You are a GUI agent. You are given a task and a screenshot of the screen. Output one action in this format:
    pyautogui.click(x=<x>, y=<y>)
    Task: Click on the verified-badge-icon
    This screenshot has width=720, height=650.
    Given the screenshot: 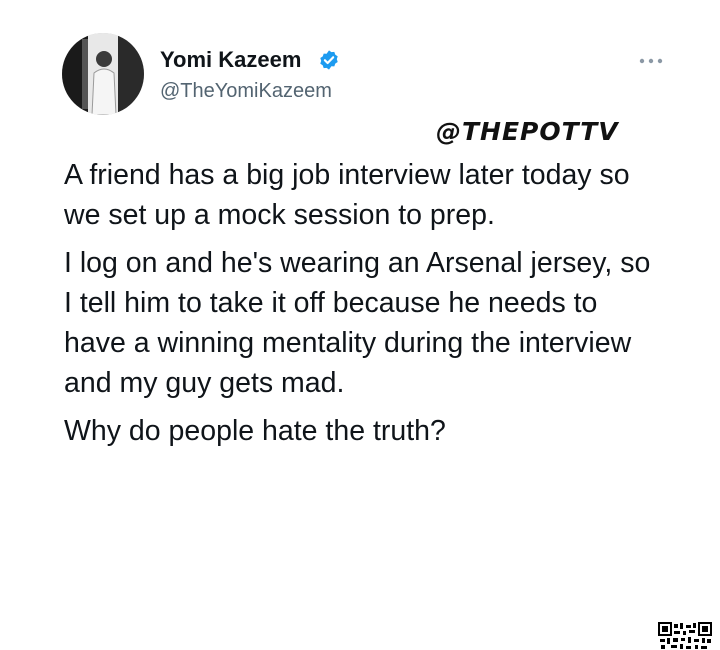 What is the action you would take?
    pyautogui.click(x=329, y=60)
    